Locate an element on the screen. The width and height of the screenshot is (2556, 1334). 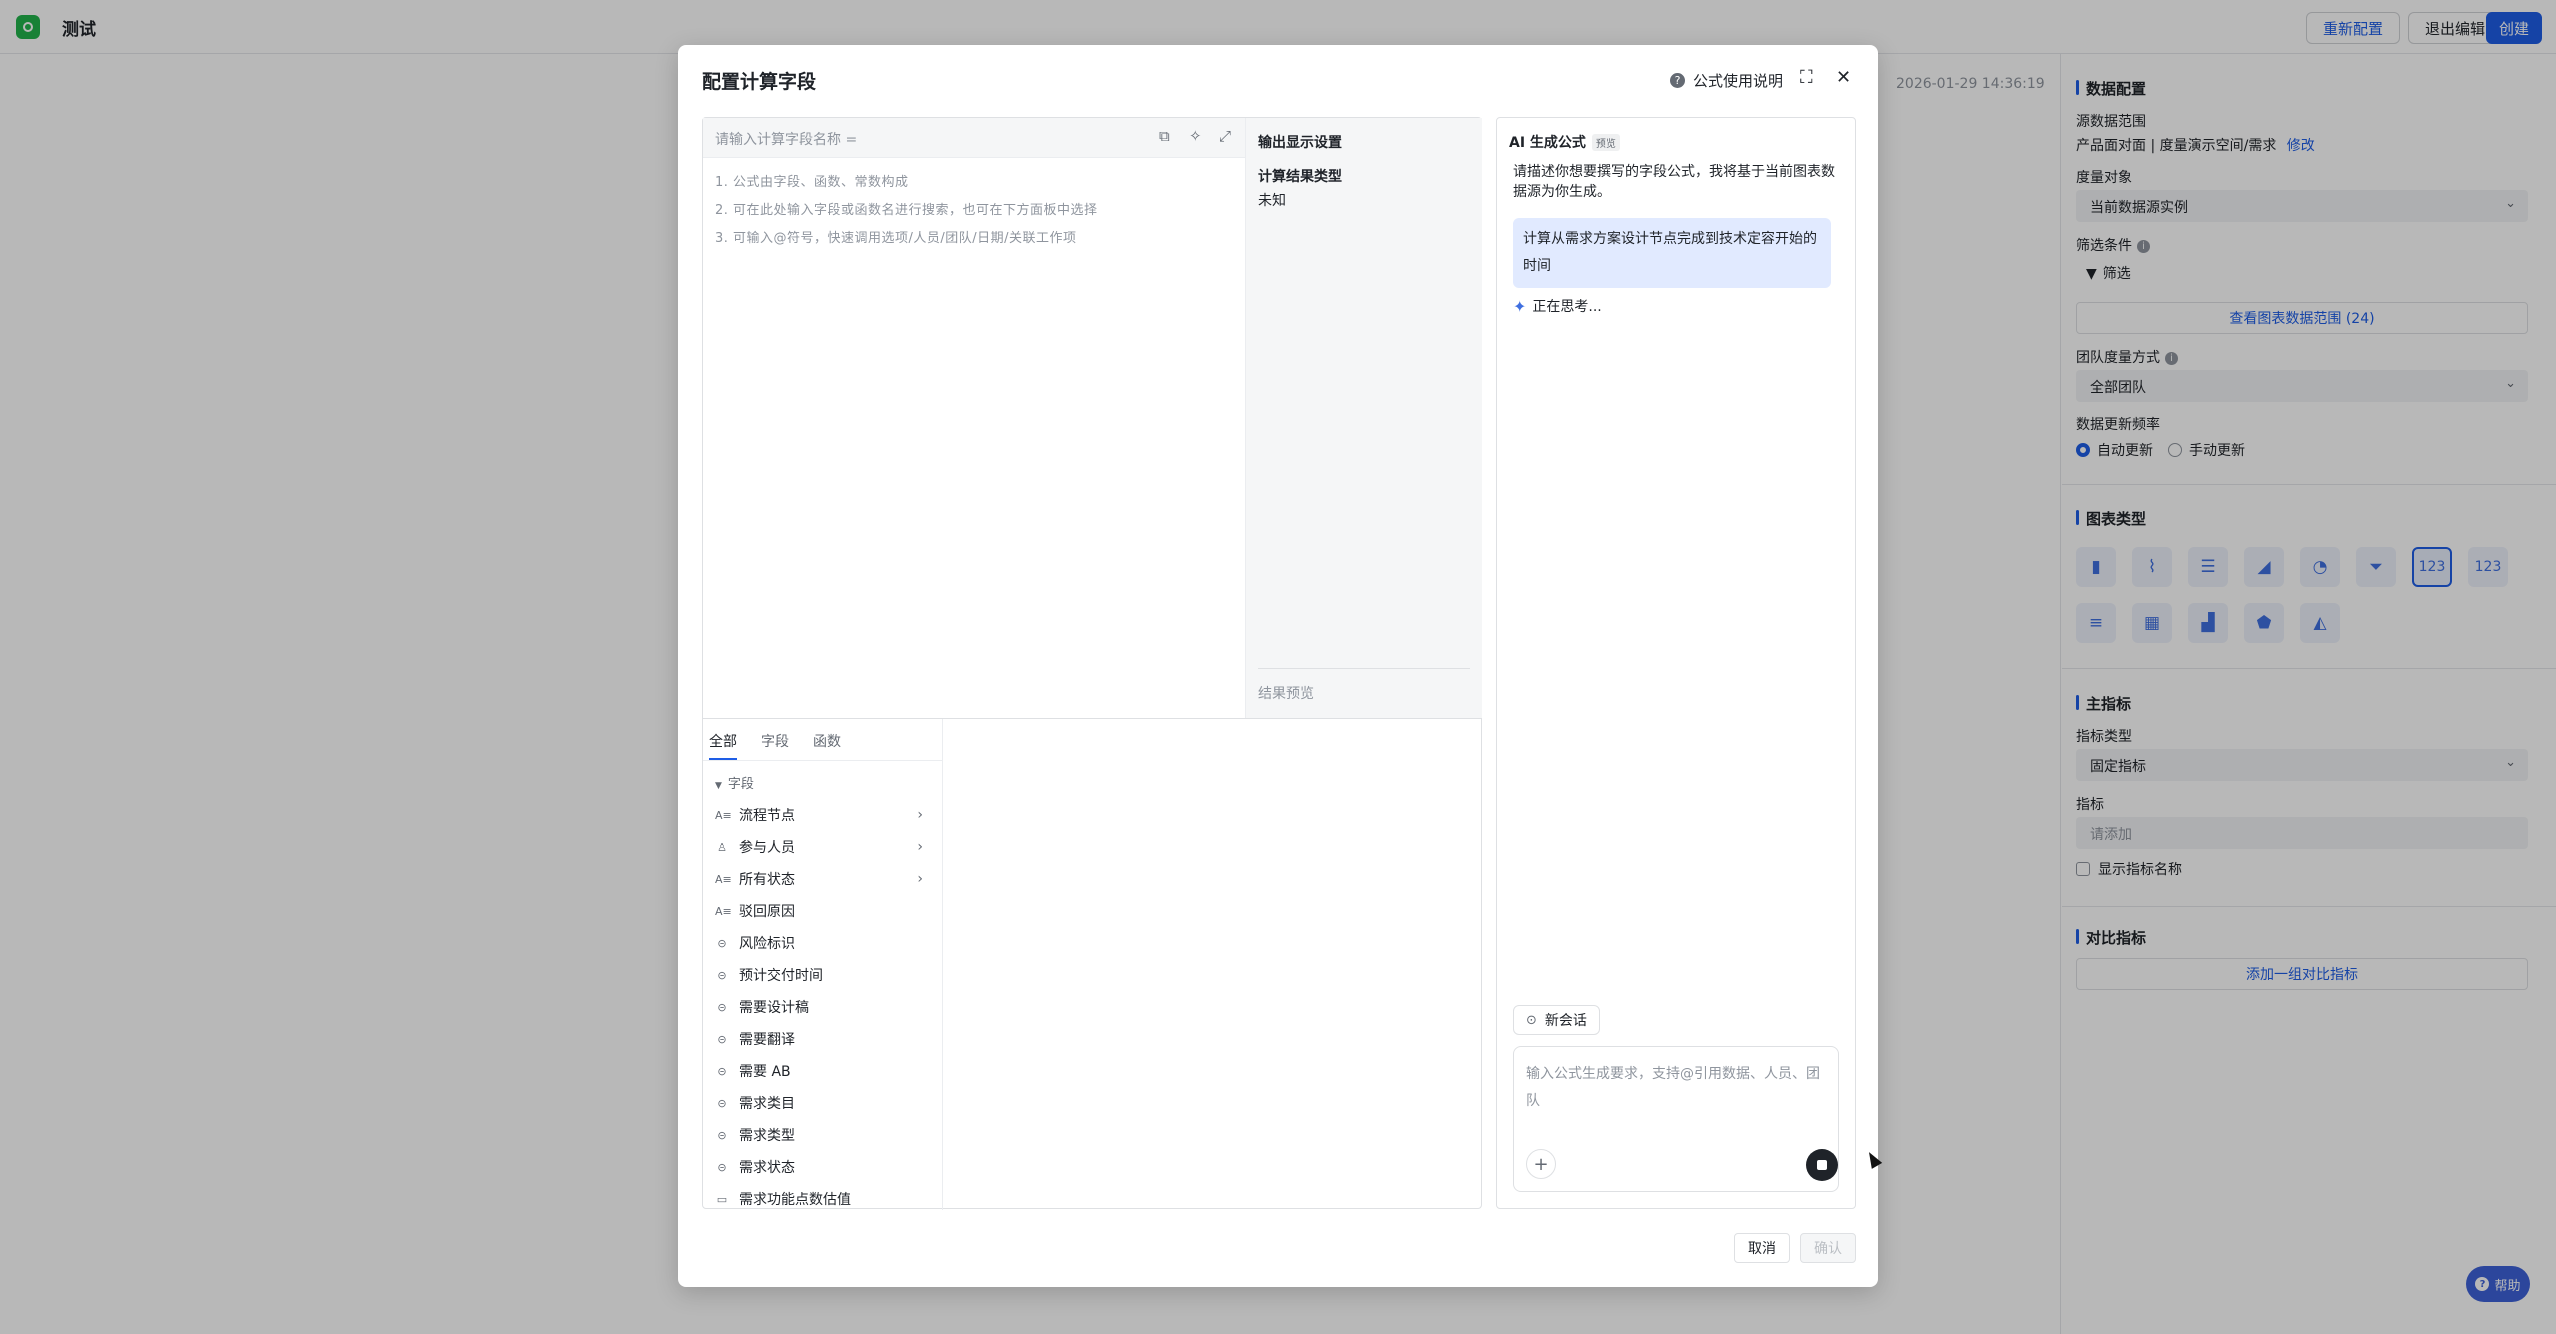
field-list-item: ⊝ 需求类目 is located at coordinates (824, 1103).